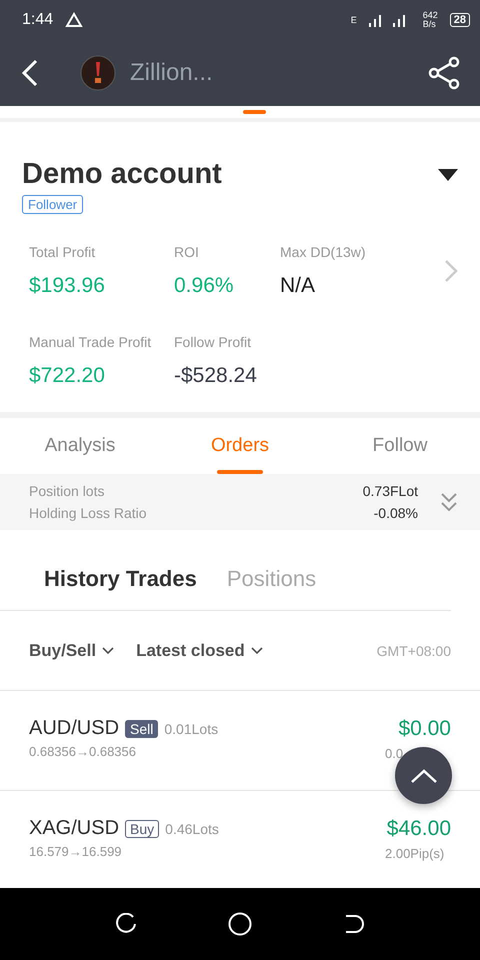 The image size is (480, 960). What do you see at coordinates (71, 650) in the screenshot?
I see `filter-dropdown: Buy/Sell` at bounding box center [71, 650].